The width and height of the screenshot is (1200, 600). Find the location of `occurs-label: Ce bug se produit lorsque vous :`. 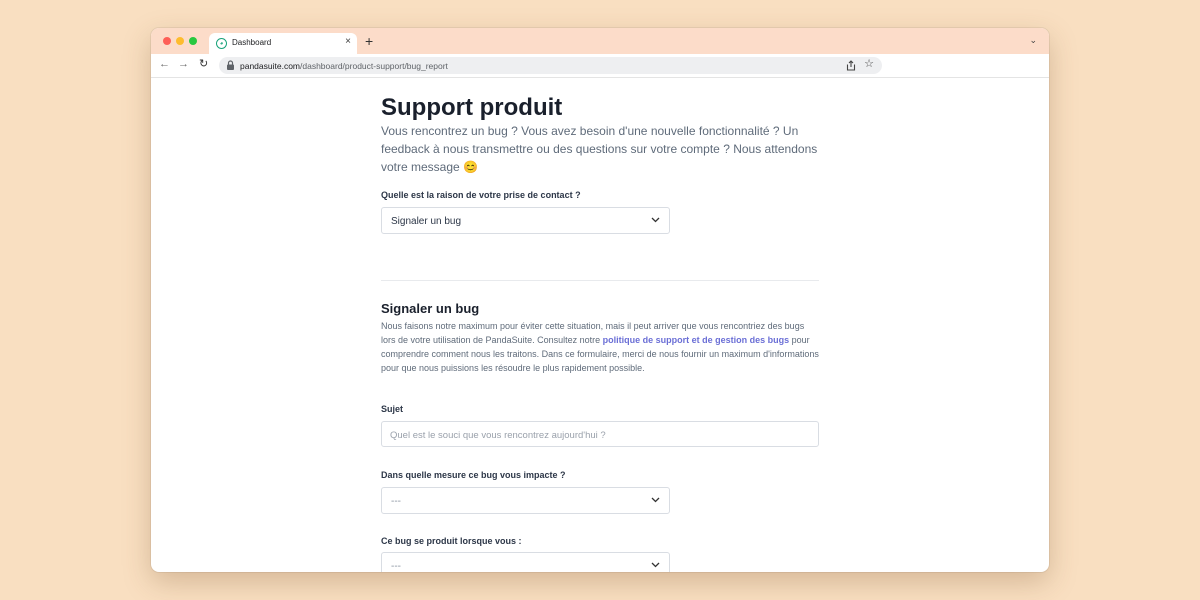

occurs-label: Ce bug se produit lorsque vous : is located at coordinates (451, 541).